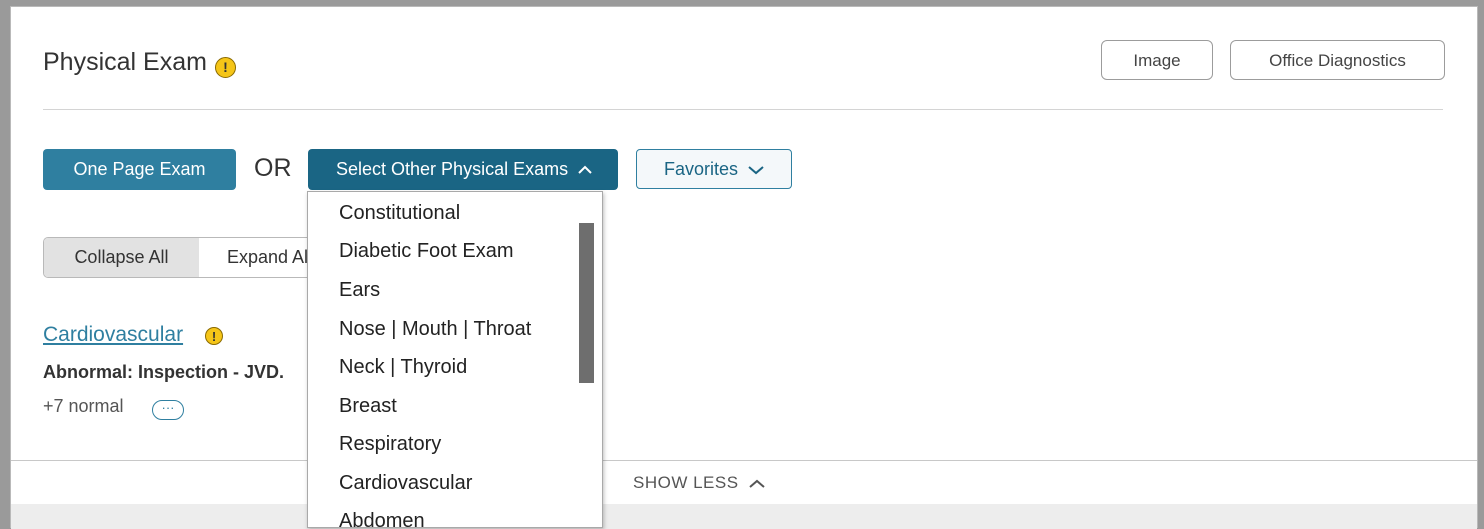  What do you see at coordinates (83, 406) in the screenshot?
I see `normal-count: +7 normal` at bounding box center [83, 406].